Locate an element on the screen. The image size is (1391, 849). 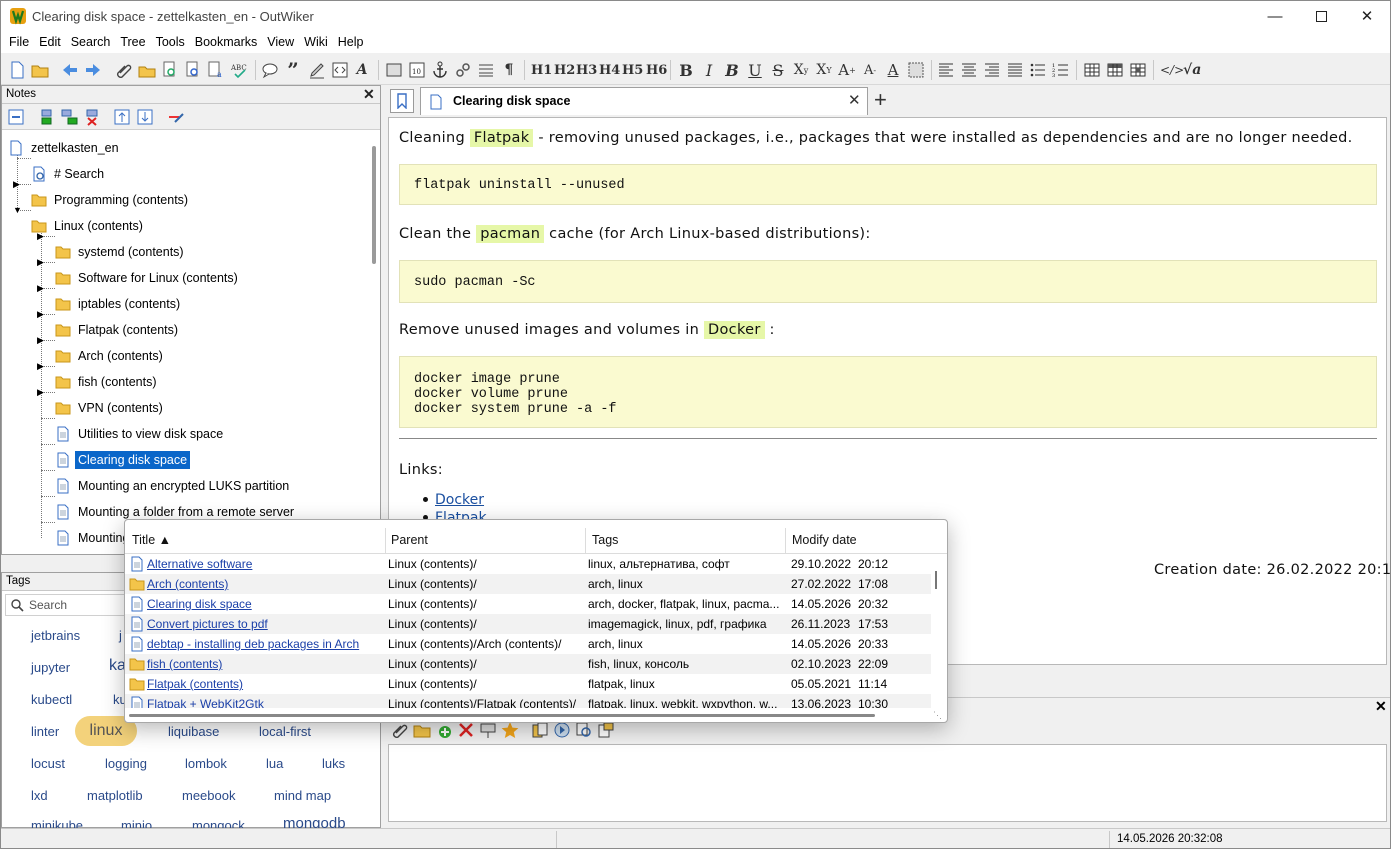
page-title-link: debtap - installing deb packages in Arch is located at coordinates (253, 644).